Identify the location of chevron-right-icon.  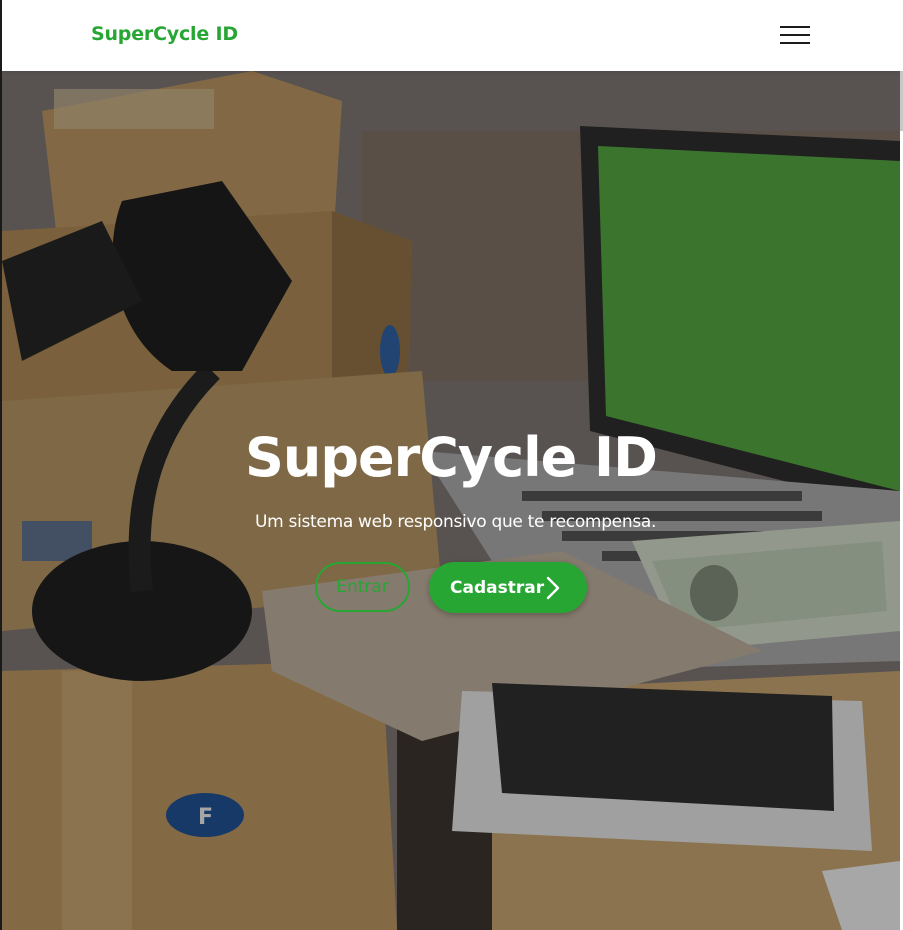
(553, 588).